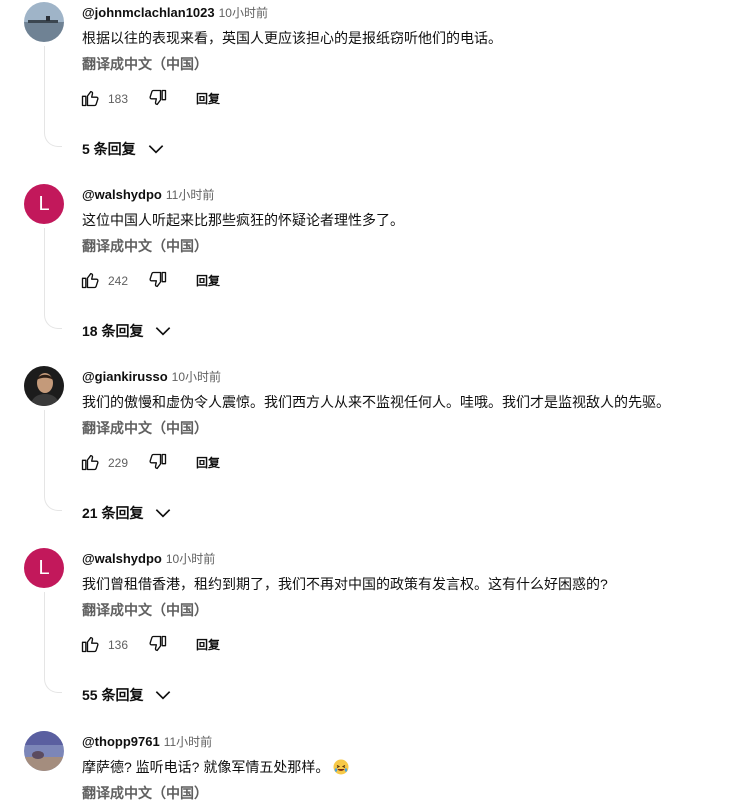 This screenshot has width=754, height=808. What do you see at coordinates (125, 376) in the screenshot?
I see `comment-author: @giankirusso` at bounding box center [125, 376].